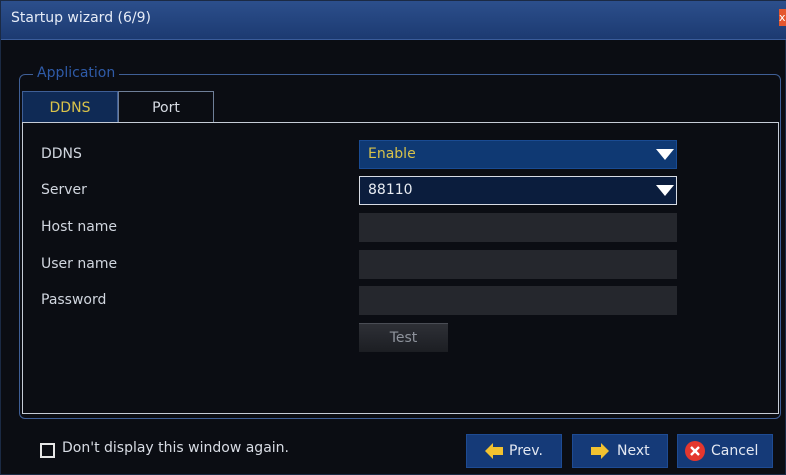  What do you see at coordinates (526, 451) in the screenshot?
I see `prev-button-label: Prev.` at bounding box center [526, 451].